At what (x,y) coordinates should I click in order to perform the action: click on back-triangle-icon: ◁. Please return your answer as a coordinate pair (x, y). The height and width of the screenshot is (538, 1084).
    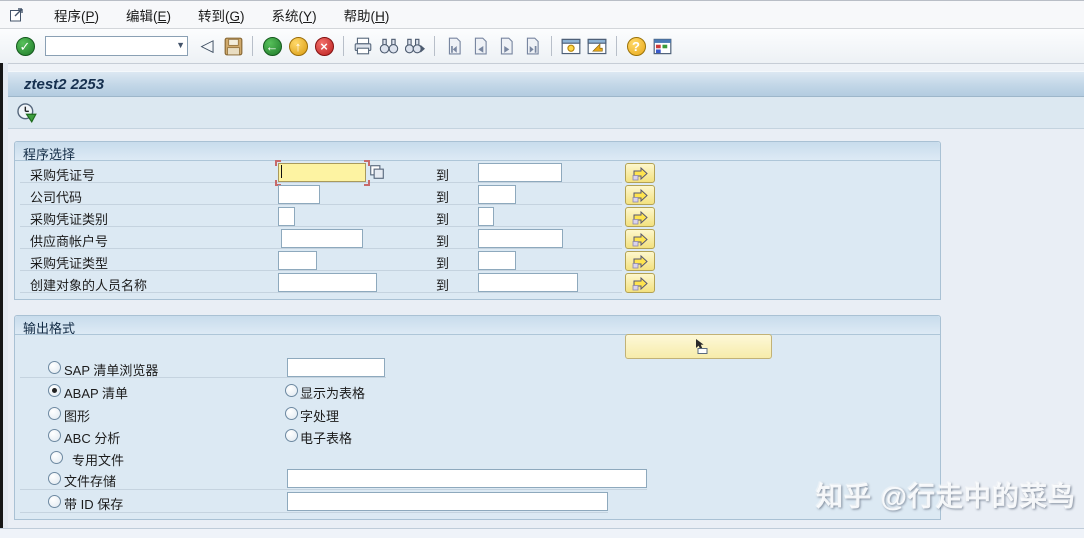
    Looking at the image, I should click on (207, 45).